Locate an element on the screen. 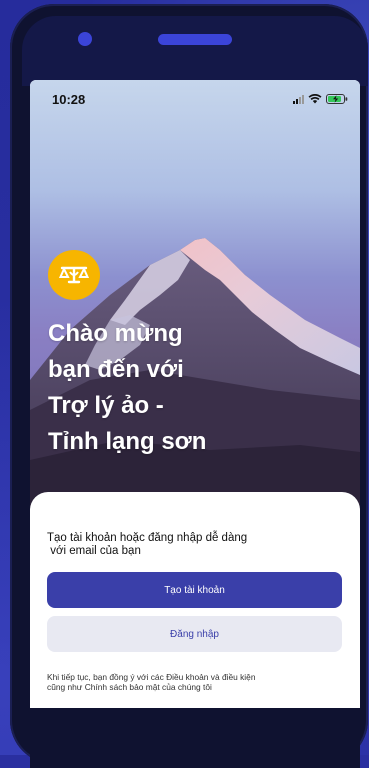 Image resolution: width=369 pixels, height=768 pixels. create-account-button: Tạo tài khoản is located at coordinates (194, 590).